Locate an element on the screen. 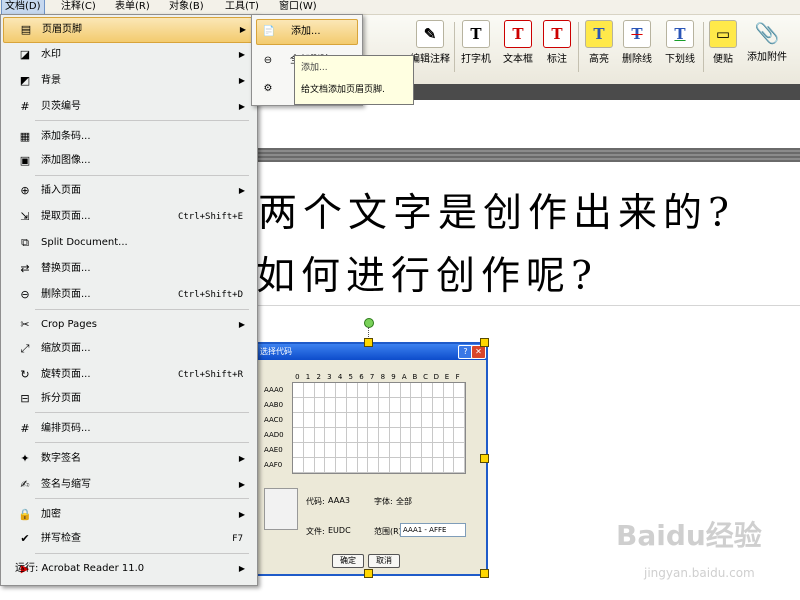  menu-forms: 表单(R) is located at coordinates (132, 7).